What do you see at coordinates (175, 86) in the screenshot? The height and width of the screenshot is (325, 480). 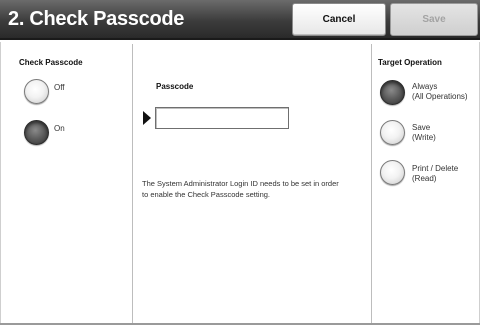 I see `passcode-label: Passcode` at bounding box center [175, 86].